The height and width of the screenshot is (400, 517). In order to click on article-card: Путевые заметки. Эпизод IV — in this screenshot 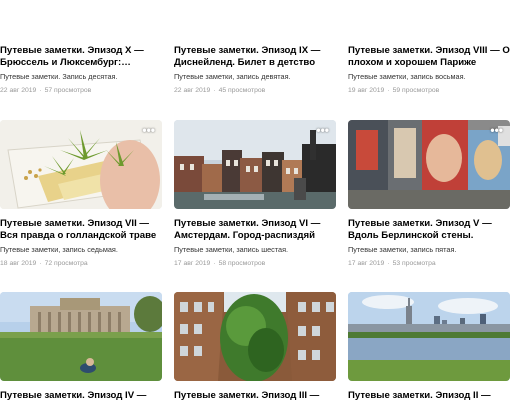, I will do `click(81, 346)`.